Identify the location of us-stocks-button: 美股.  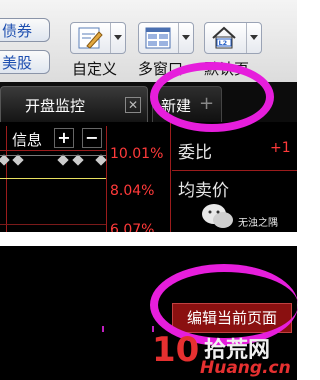
(25, 62).